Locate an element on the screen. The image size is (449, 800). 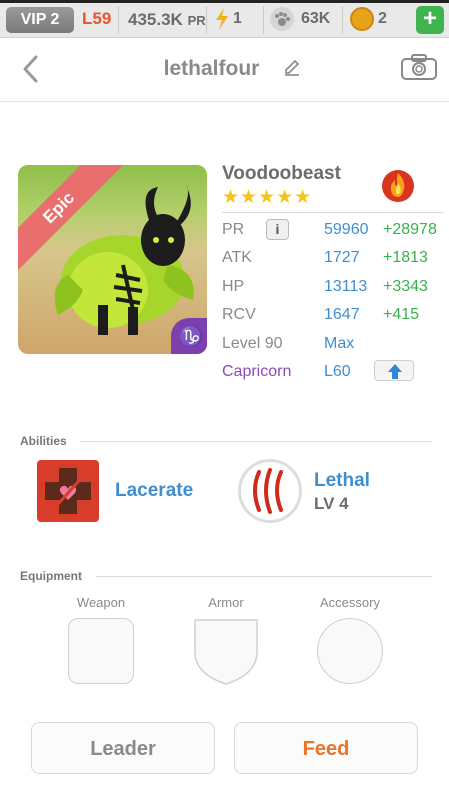
stat-value-pr: 59960 is located at coordinates (346, 229).